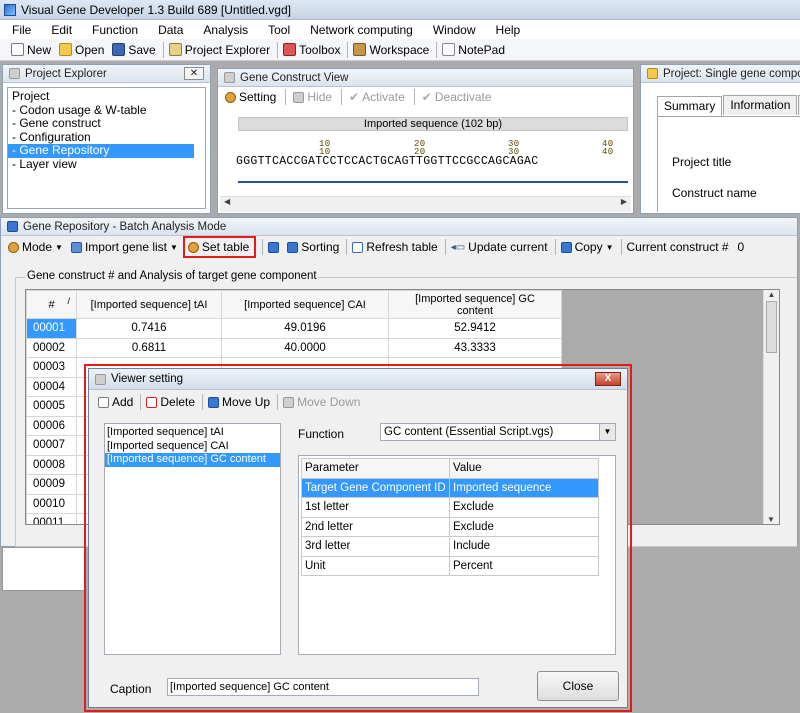 The image size is (800, 713). Describe the element at coordinates (624, 204) in the screenshot. I see `scroll-right-icon: ▶` at that location.